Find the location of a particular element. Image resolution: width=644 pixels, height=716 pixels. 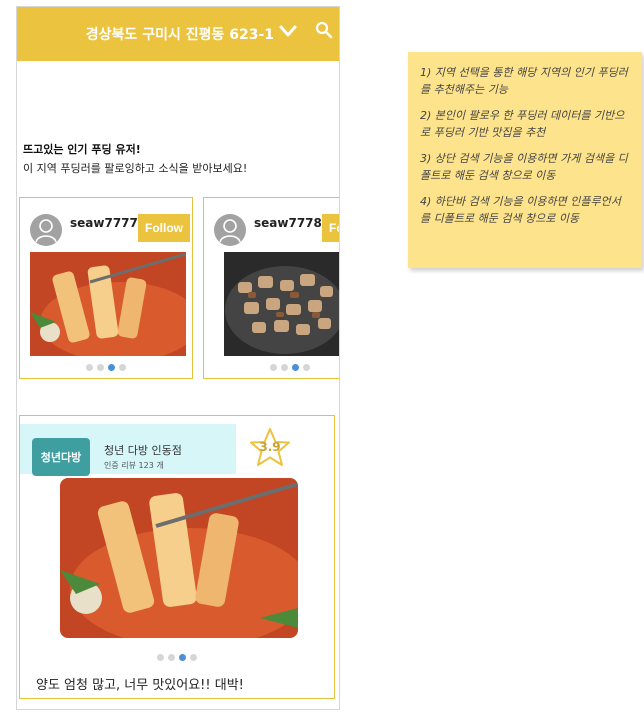

top-header: 경상북도 구미시 진평동 623-1 is located at coordinates (178, 34).